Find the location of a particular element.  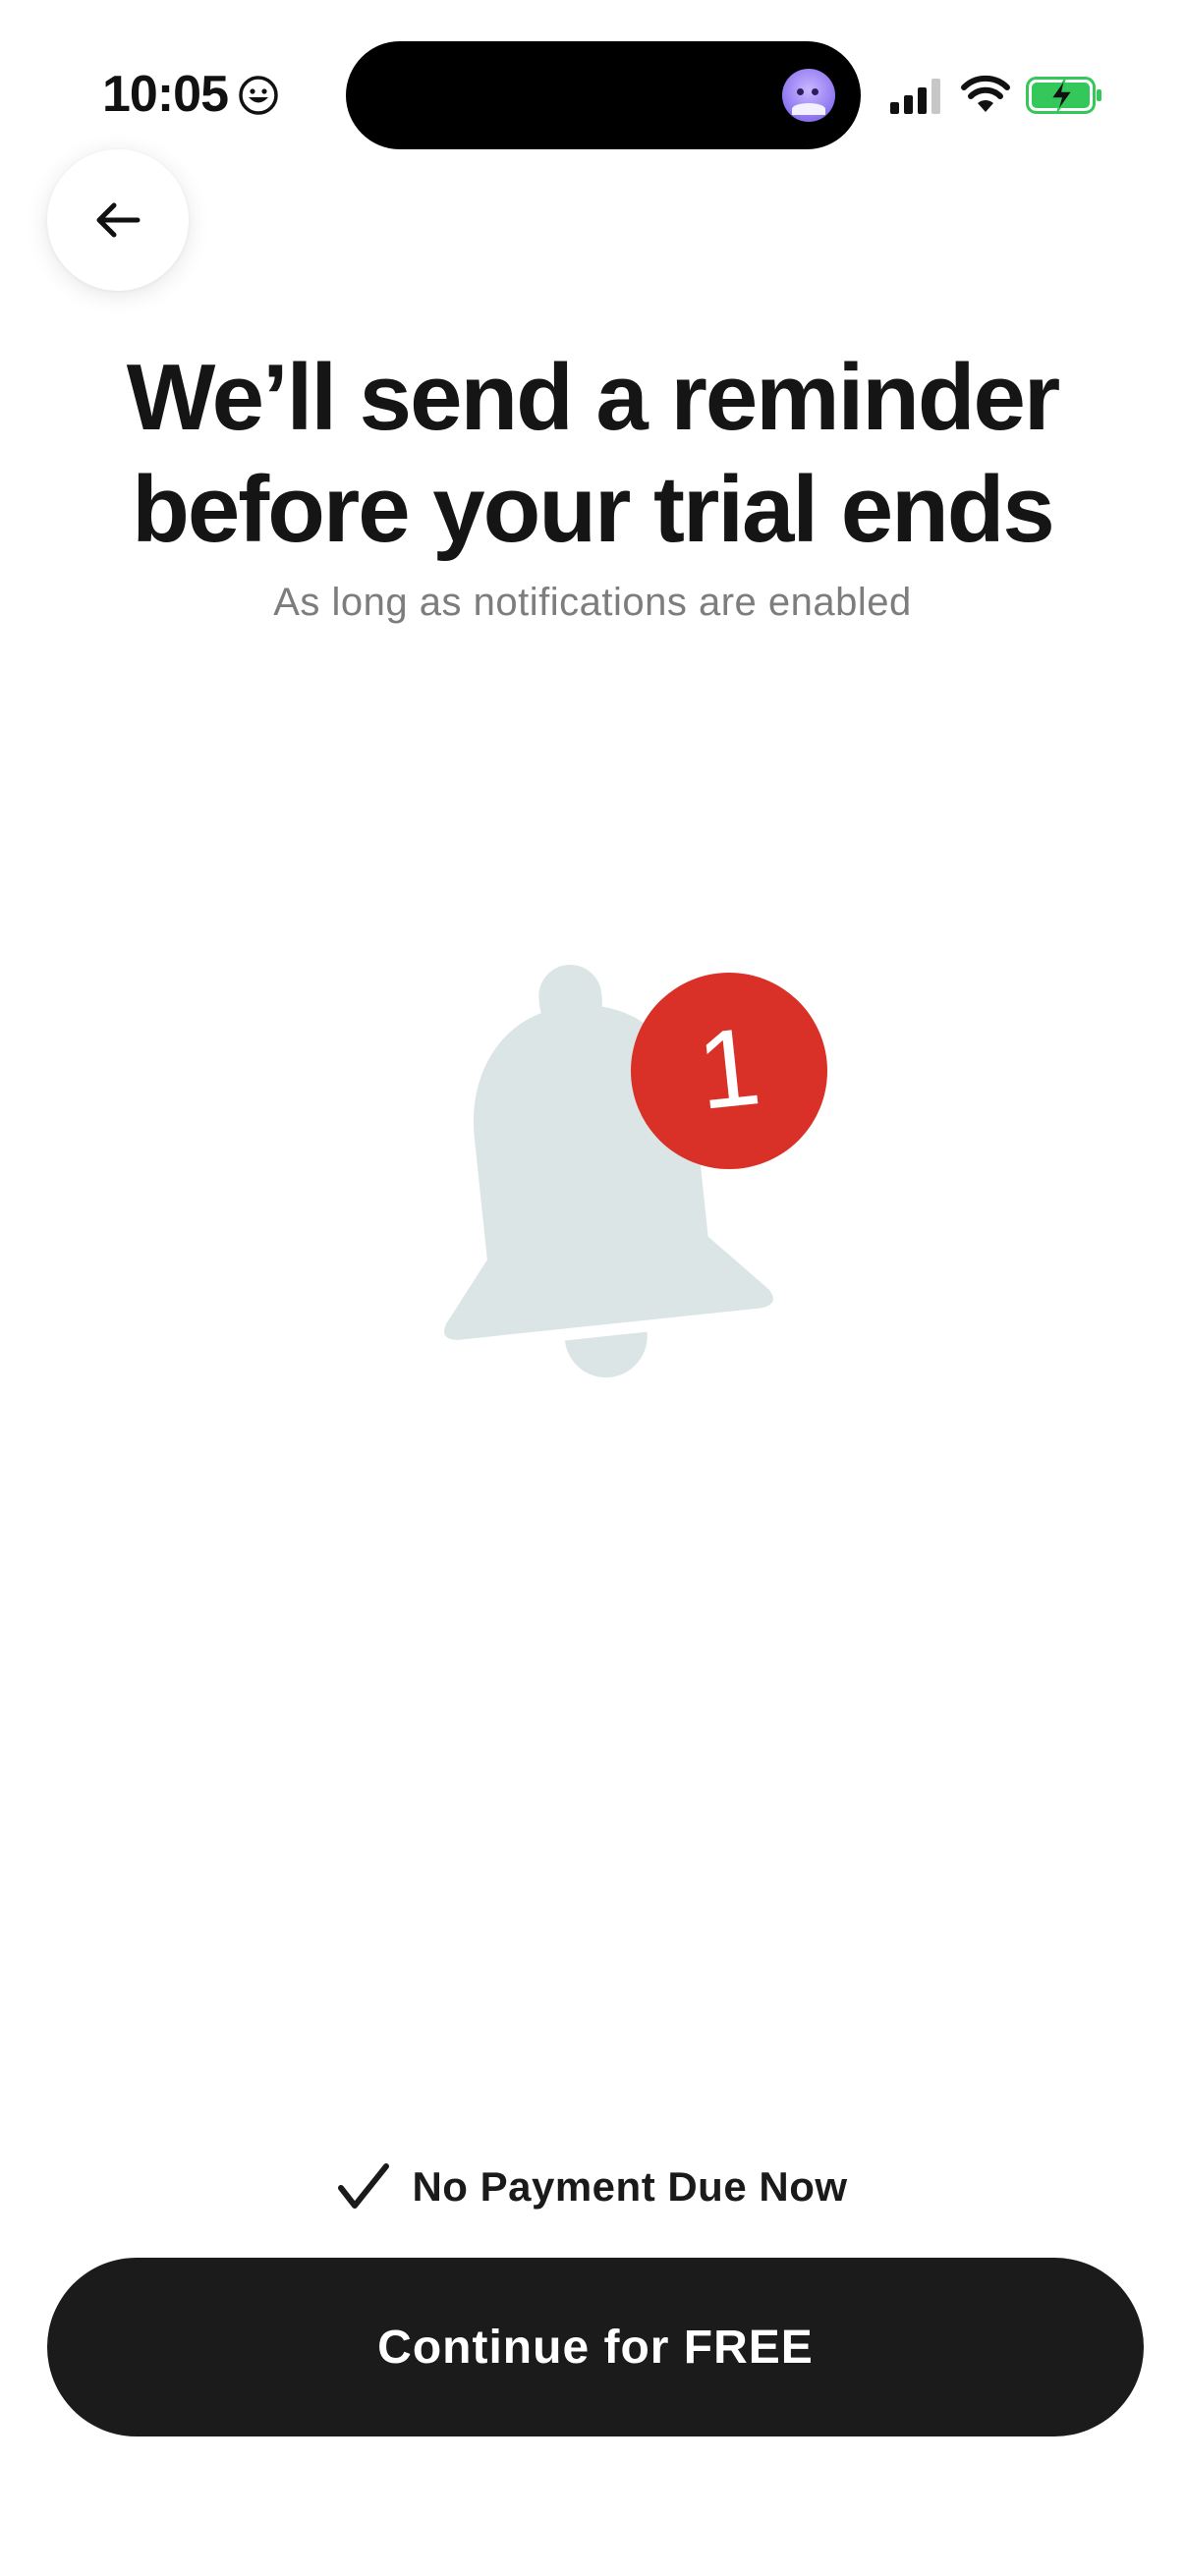

continue-for-free-button: Continue for FREE is located at coordinates (596, 2347).